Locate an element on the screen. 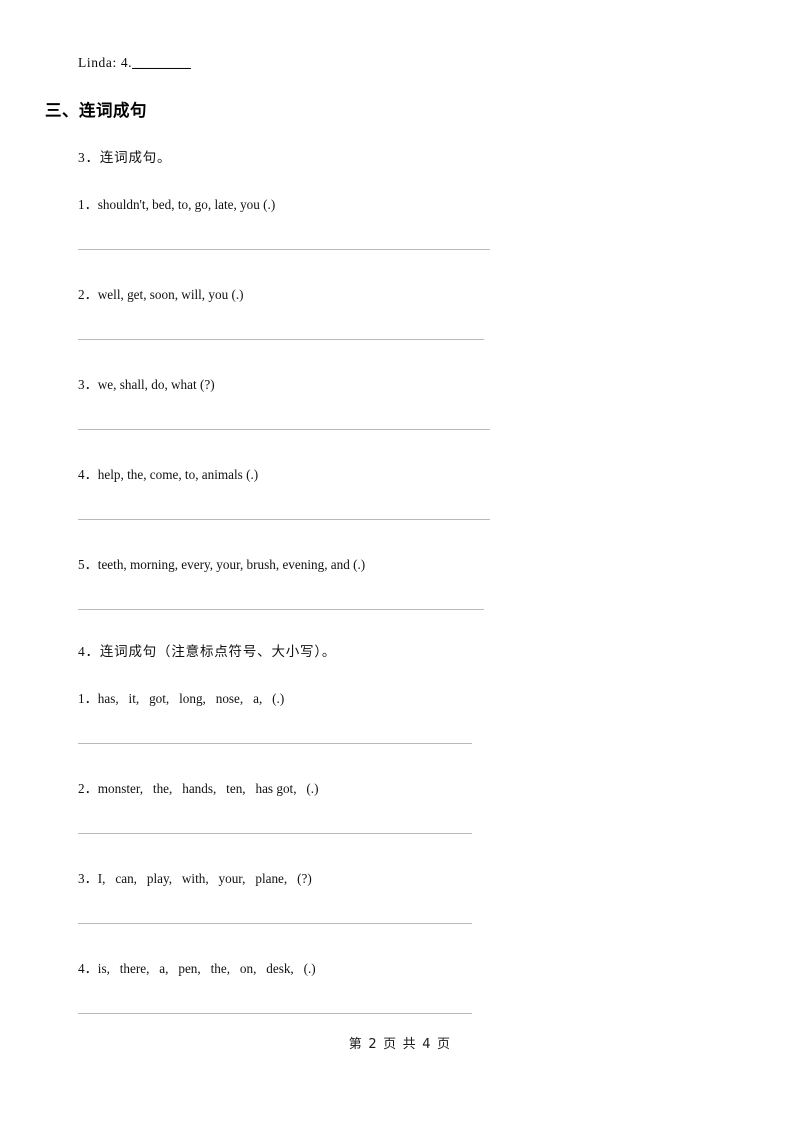 This screenshot has height=1132, width=800. question-item-4-4: 4．is, there, a, pen, the, on, desk, (.) is located at coordinates (197, 968).